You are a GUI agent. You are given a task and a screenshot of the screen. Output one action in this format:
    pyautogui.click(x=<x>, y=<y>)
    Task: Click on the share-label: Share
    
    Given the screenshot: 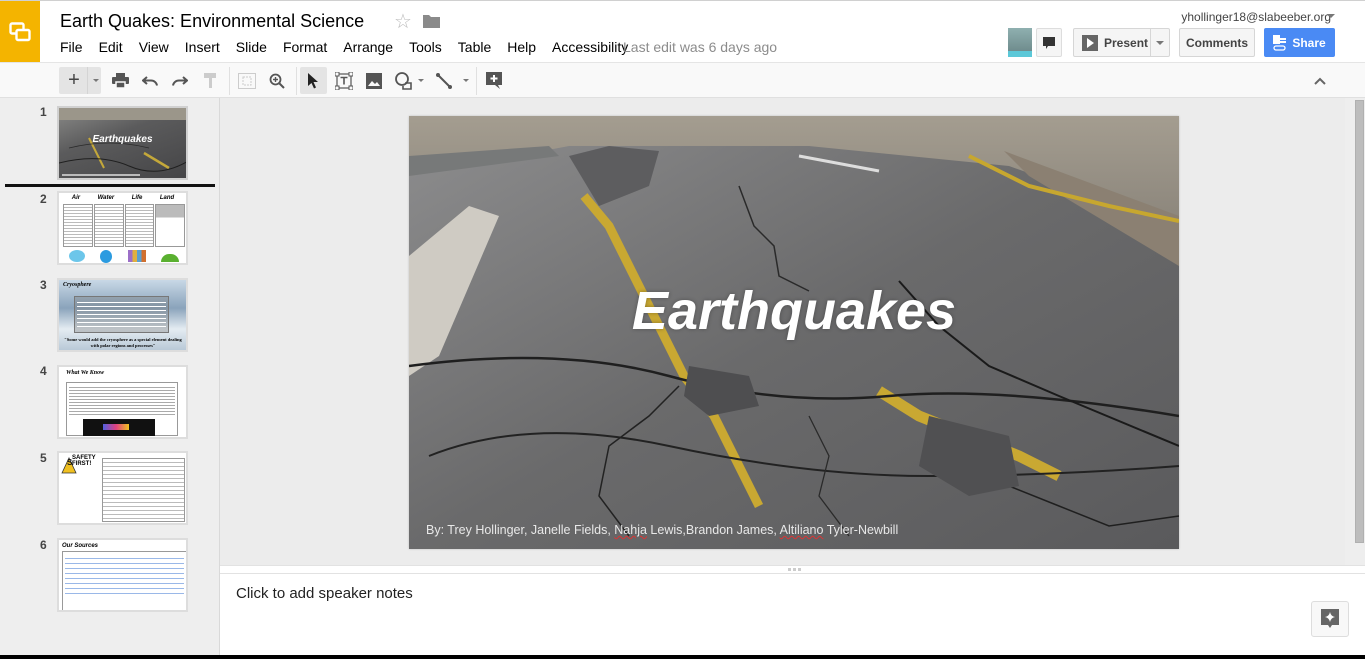 What is the action you would take?
    pyautogui.click(x=1309, y=42)
    